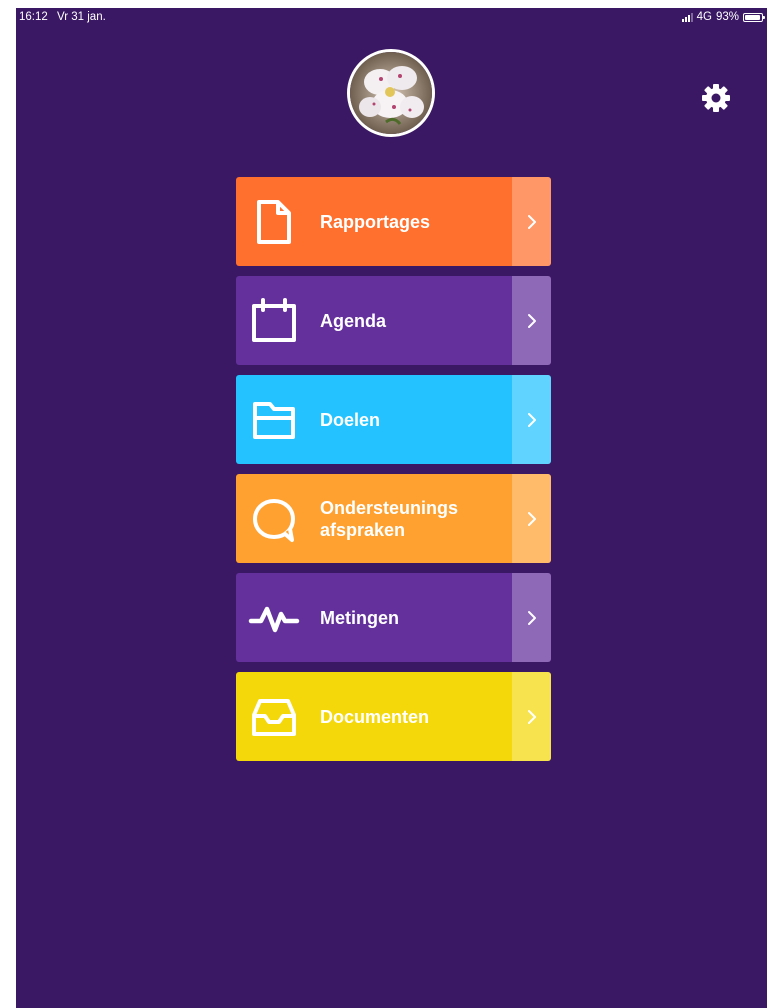 The height and width of the screenshot is (1008, 767). I want to click on menu-item-metingen: Metingen, so click(393, 617).